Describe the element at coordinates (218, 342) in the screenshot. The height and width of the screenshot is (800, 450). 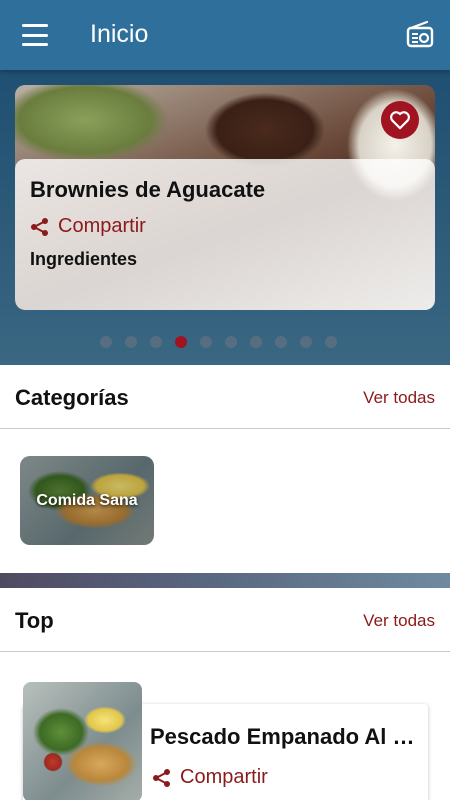
I see `carousel-indicator` at that location.